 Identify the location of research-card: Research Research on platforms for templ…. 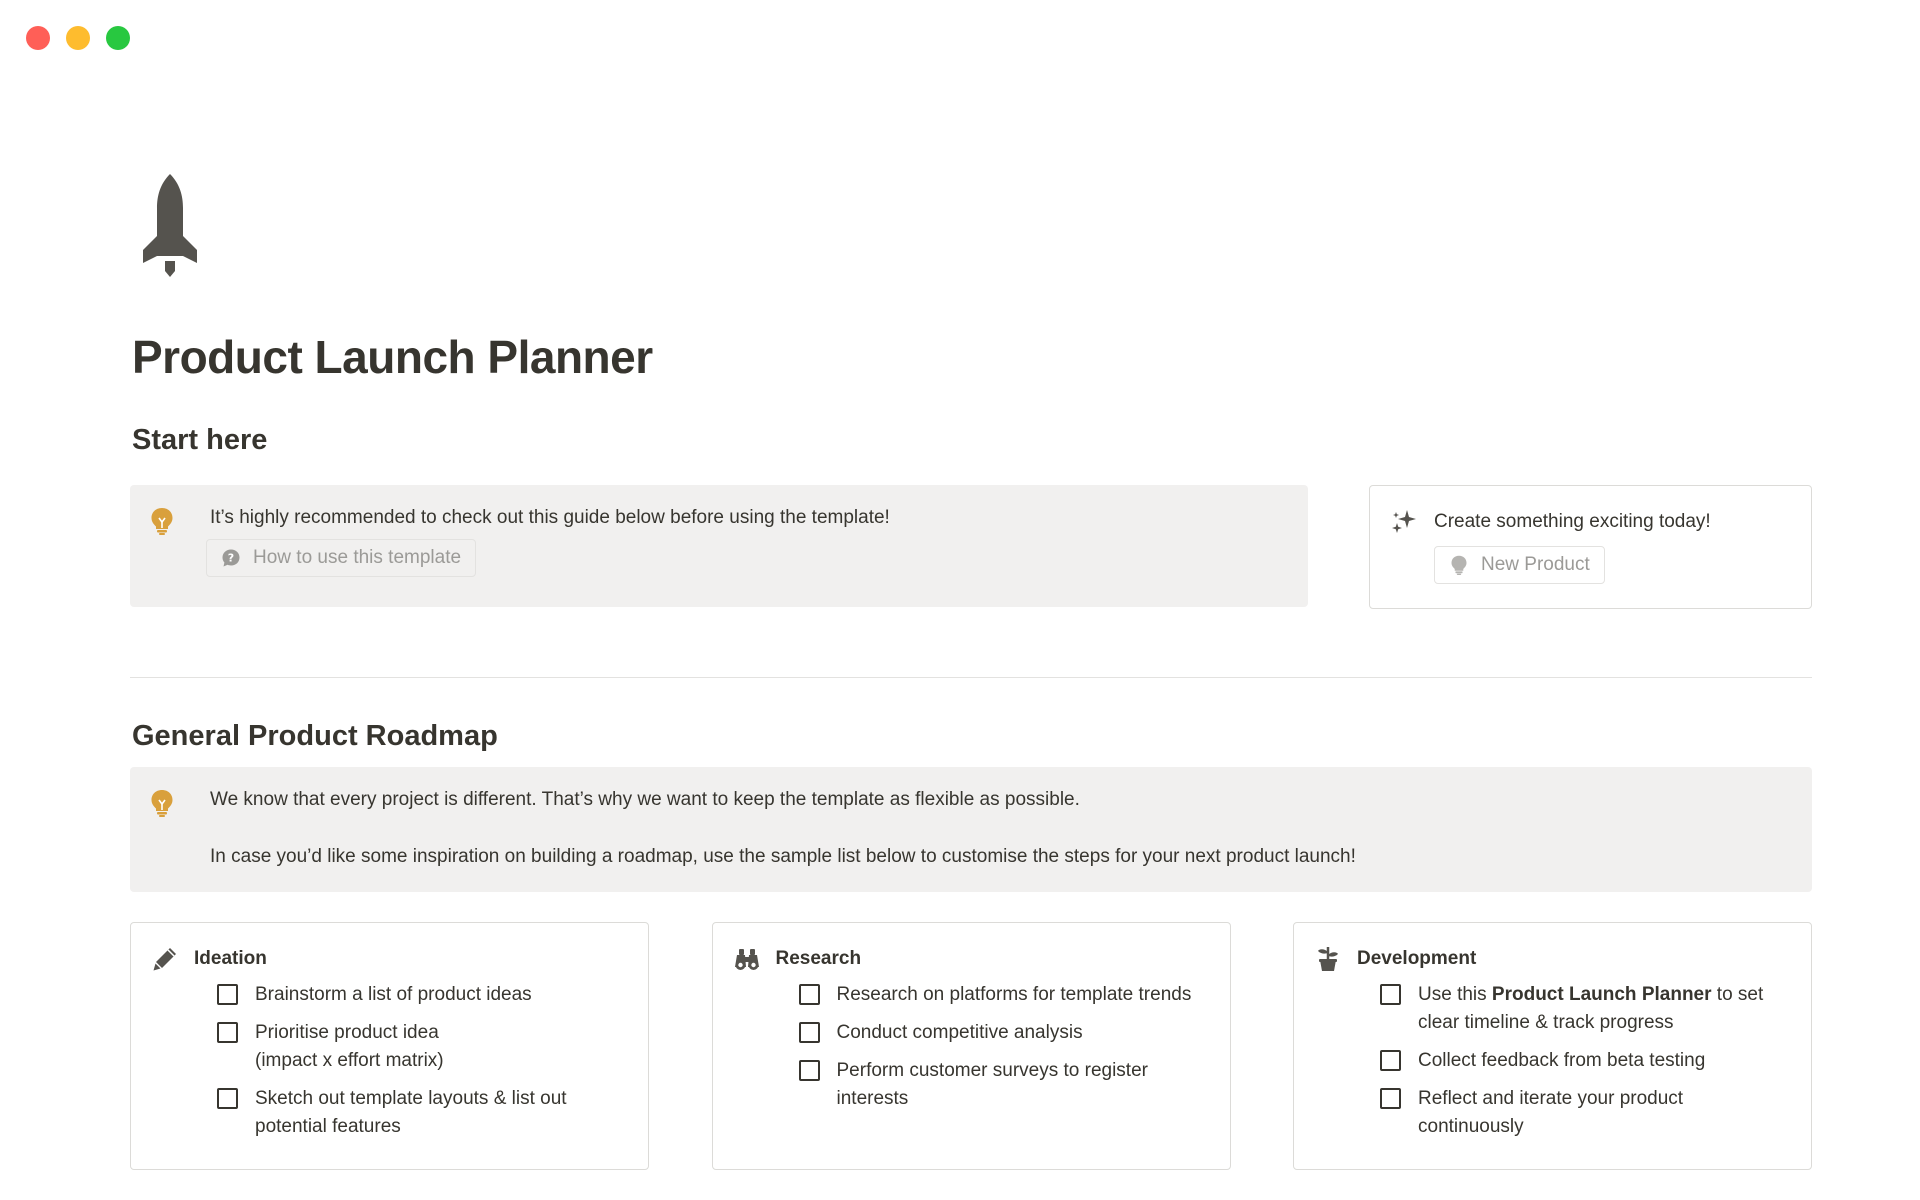
(971, 1046).